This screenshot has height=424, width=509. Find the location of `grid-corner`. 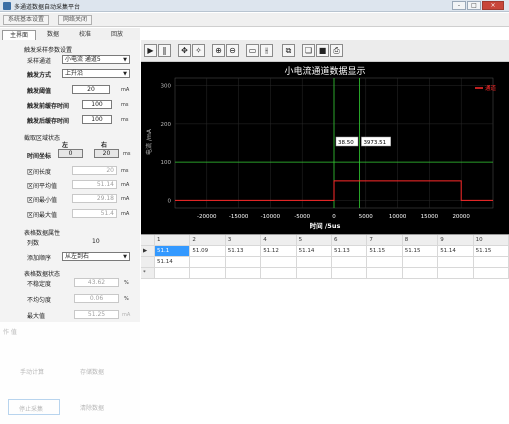

grid-corner is located at coordinates (148, 240).